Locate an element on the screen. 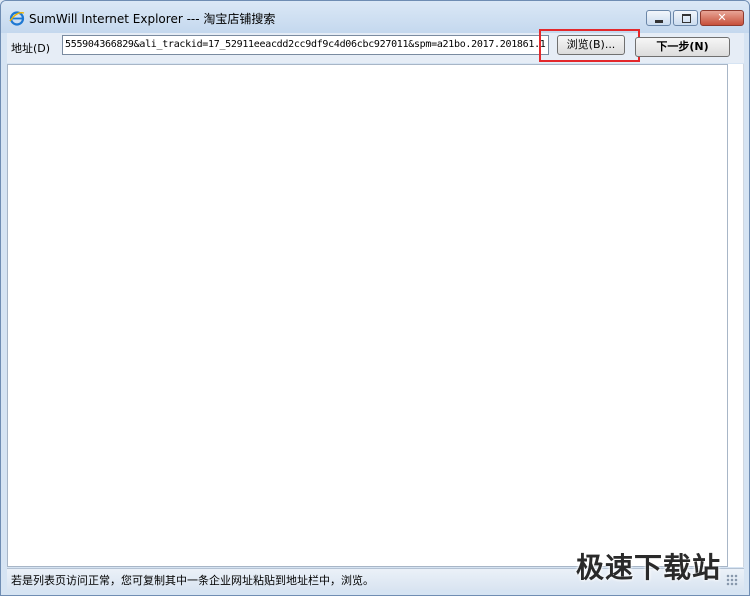 The image size is (750, 596). window-controls: ✕ is located at coordinates (694, 18).